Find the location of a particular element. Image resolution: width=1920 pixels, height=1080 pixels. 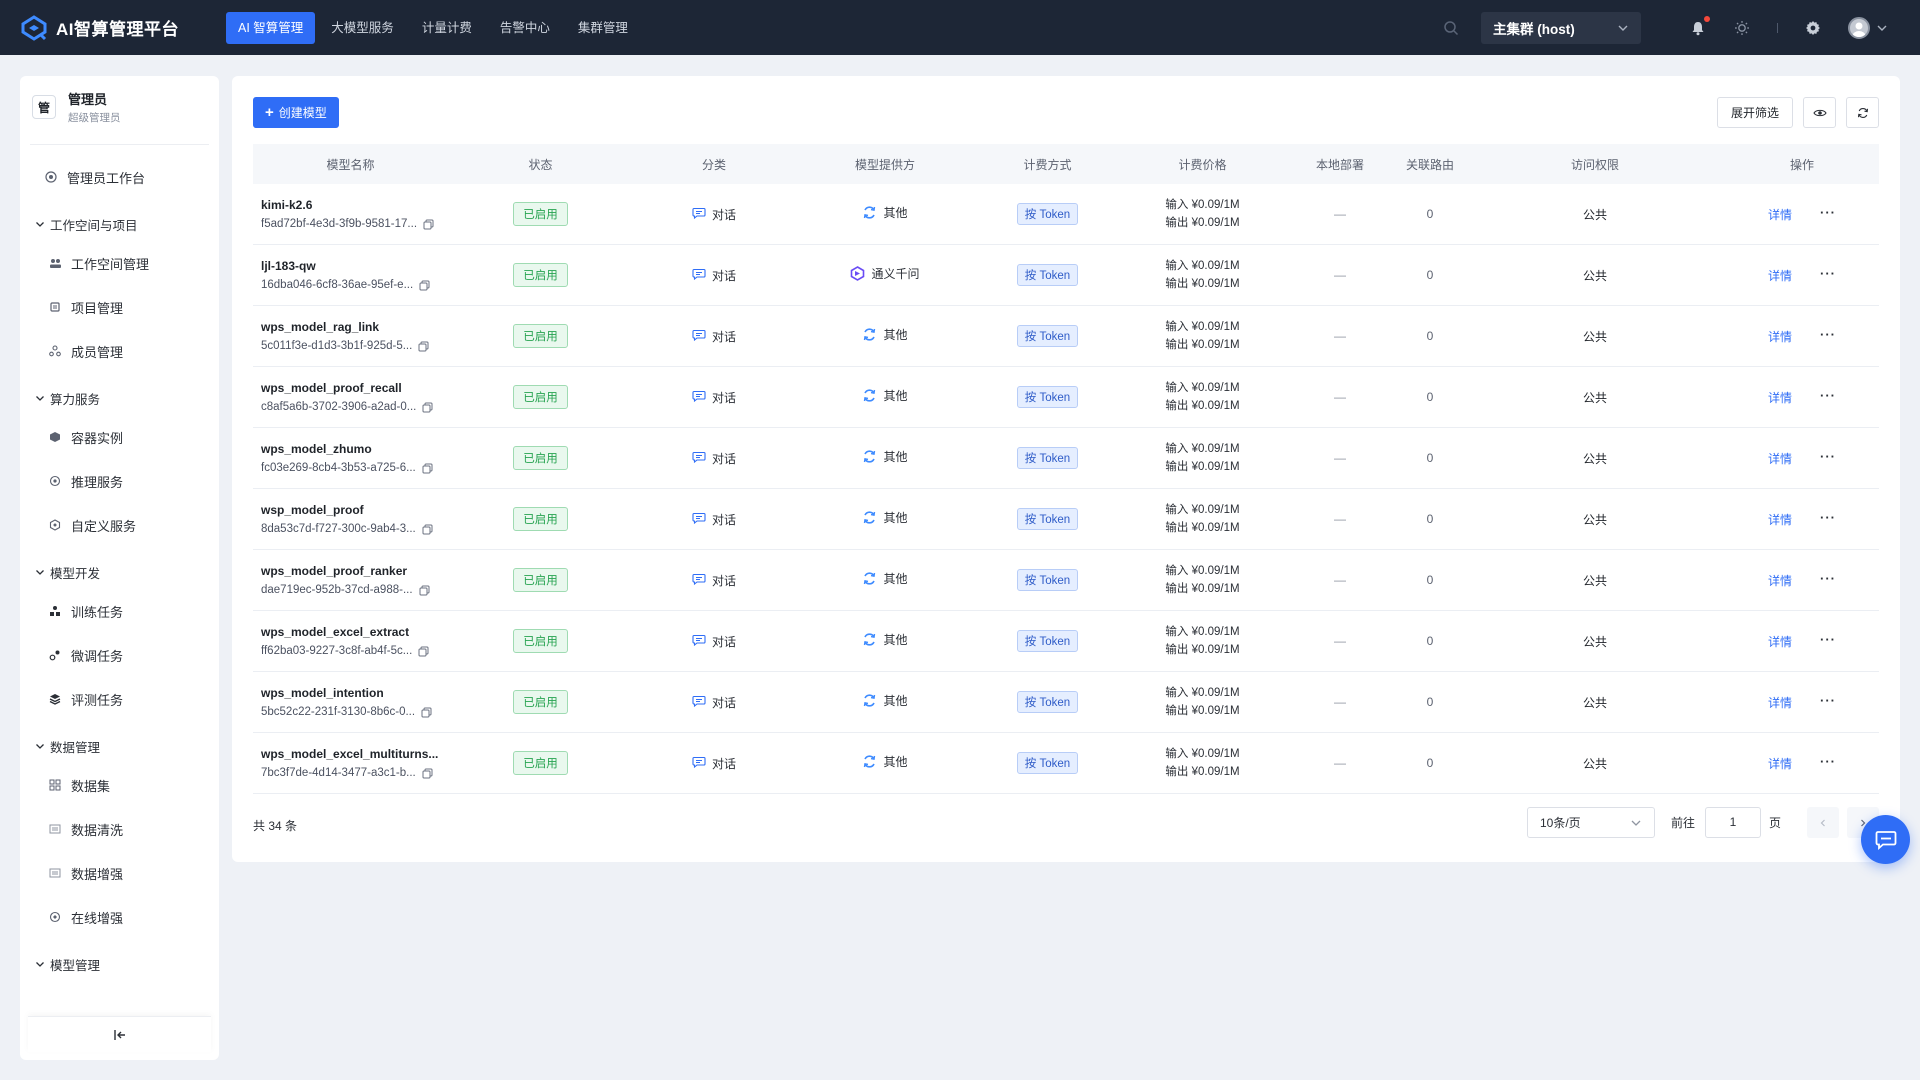

sidebar-item-0-2: 成员管理 is located at coordinates (119, 351).